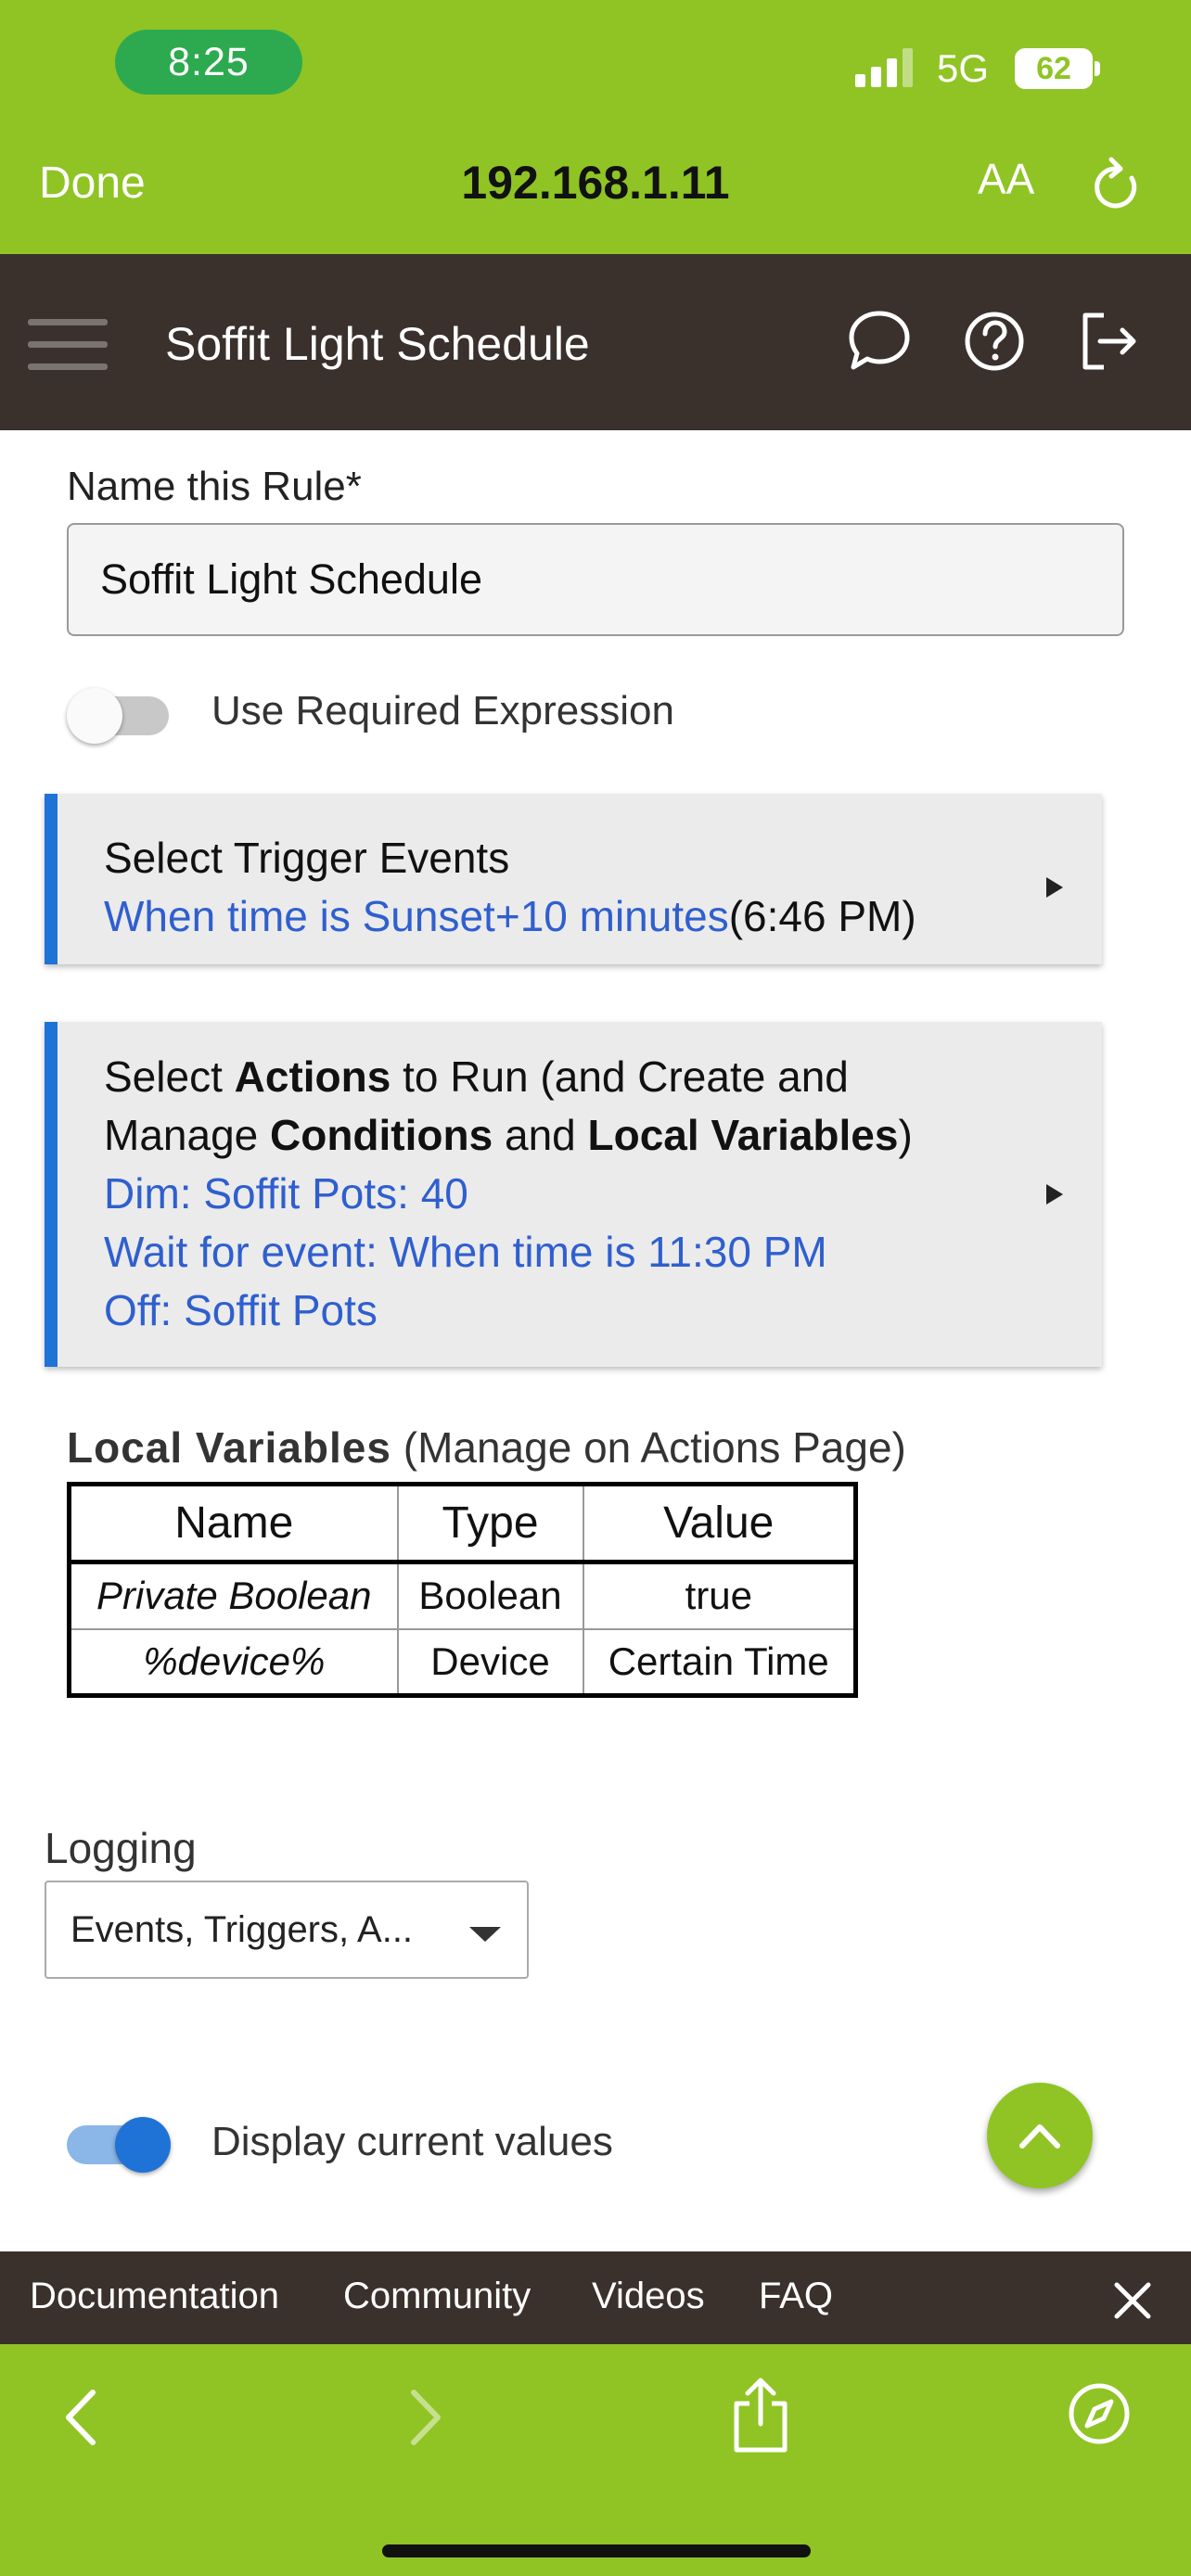 The width and height of the screenshot is (1191, 2576). What do you see at coordinates (416, 916) in the screenshot?
I see `trigger-link: When time is Sunset+10 minutes` at bounding box center [416, 916].